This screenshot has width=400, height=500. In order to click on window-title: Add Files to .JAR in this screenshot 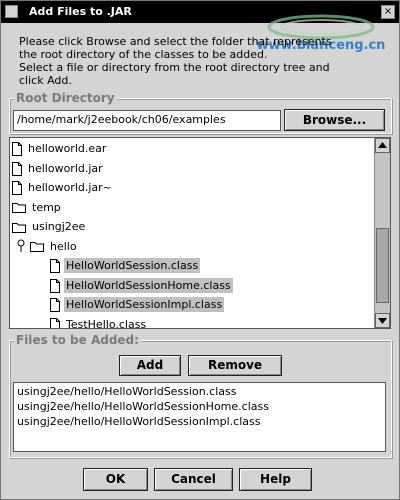, I will do `click(80, 11)`.